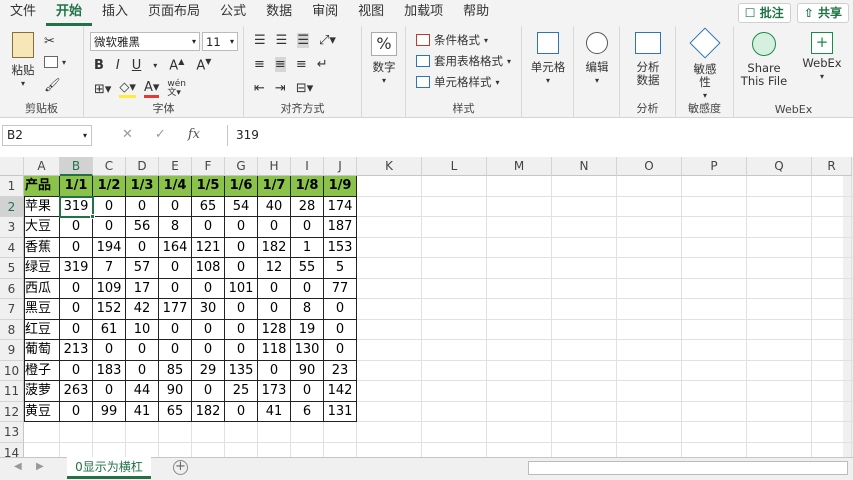  What do you see at coordinates (109, 468) in the screenshot?
I see `sheet-tab: 0显示为横杠` at bounding box center [109, 468].